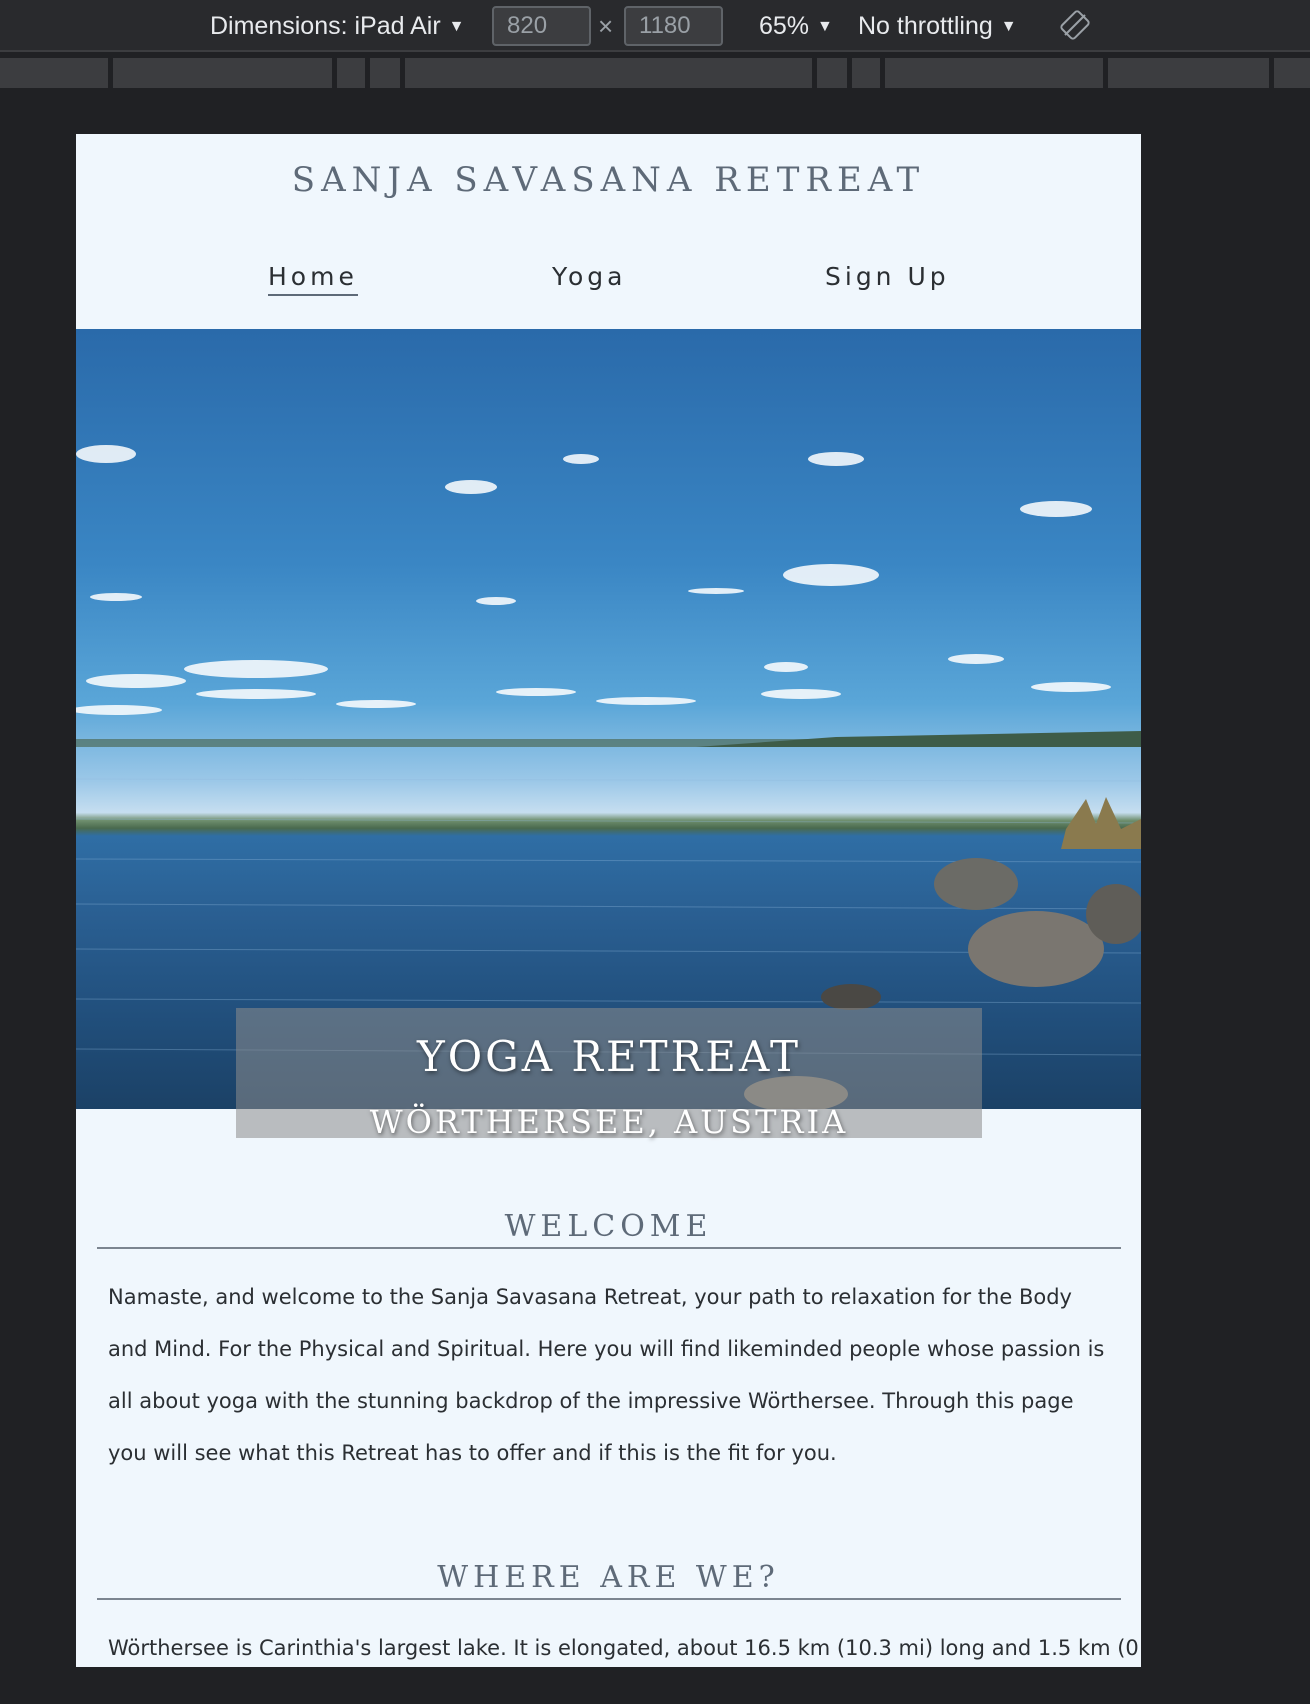 Image resolution: width=1310 pixels, height=1704 pixels. What do you see at coordinates (784, 26) in the screenshot?
I see `zoom-label: 65%` at bounding box center [784, 26].